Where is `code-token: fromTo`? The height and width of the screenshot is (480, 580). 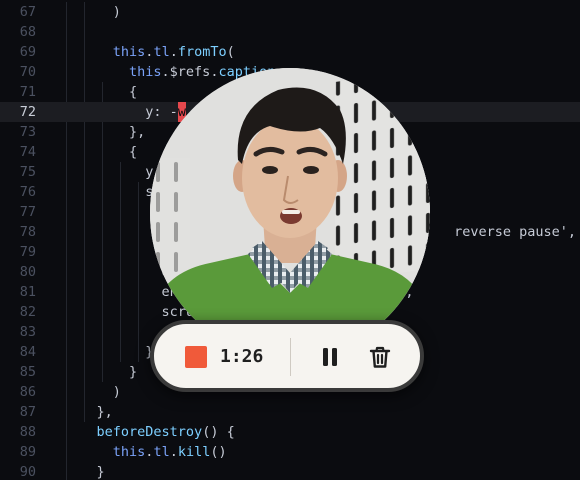
code-token: fromTo is located at coordinates (202, 52).